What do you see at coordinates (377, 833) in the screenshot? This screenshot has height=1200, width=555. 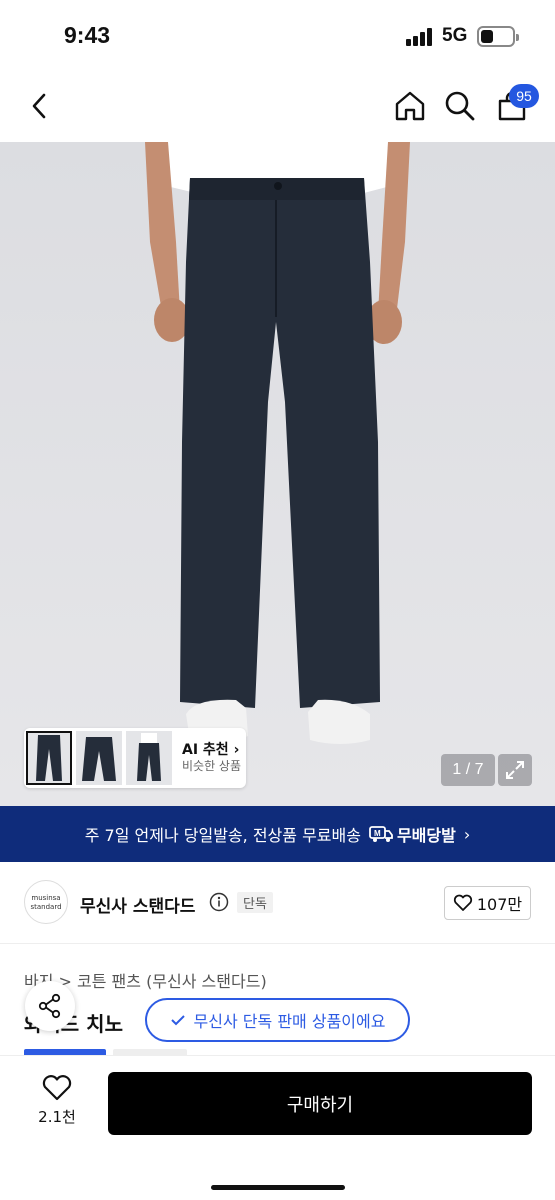 I see `svg-text: M` at bounding box center [377, 833].